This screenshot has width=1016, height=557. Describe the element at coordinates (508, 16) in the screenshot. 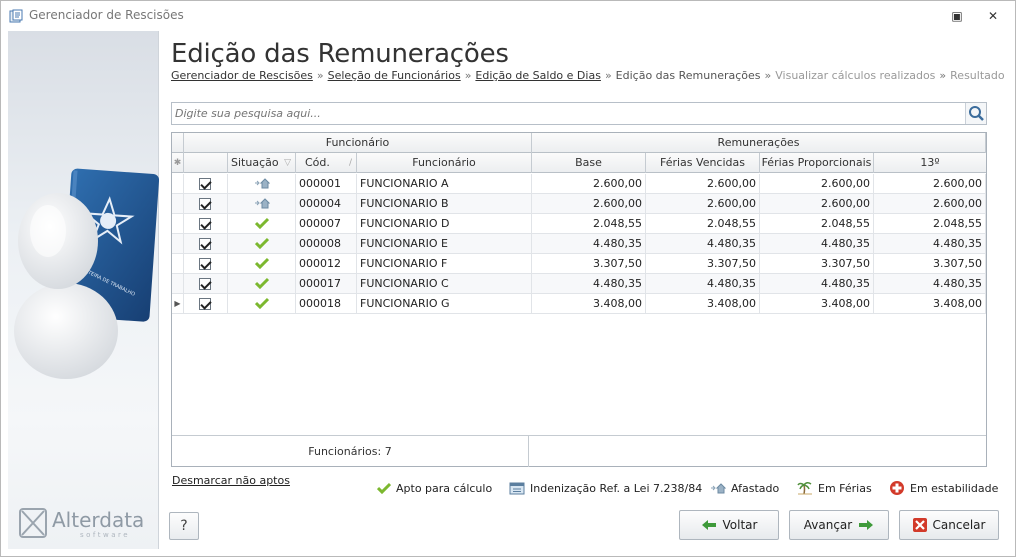

I see `title-bar: Gerenciador de Rescisões ▣ ✕` at that location.